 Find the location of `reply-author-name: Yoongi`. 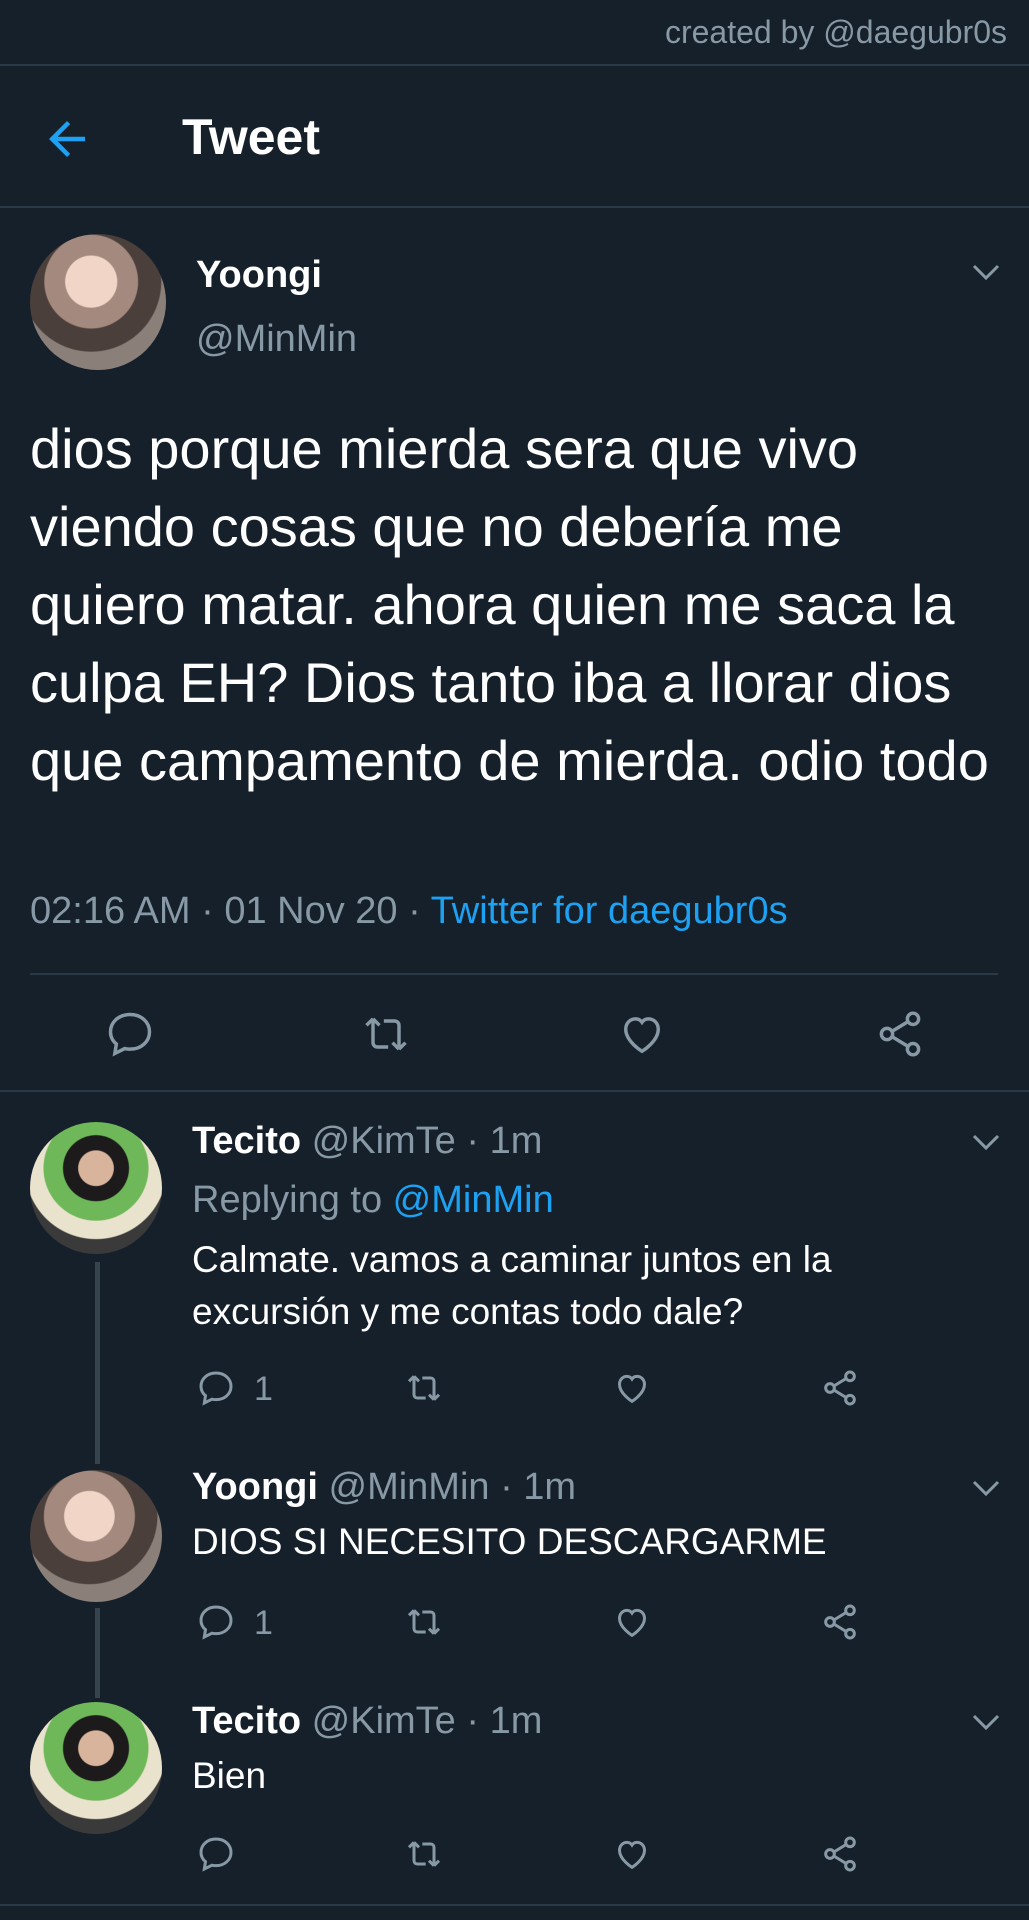

reply-author-name: Yoongi is located at coordinates (255, 1487).